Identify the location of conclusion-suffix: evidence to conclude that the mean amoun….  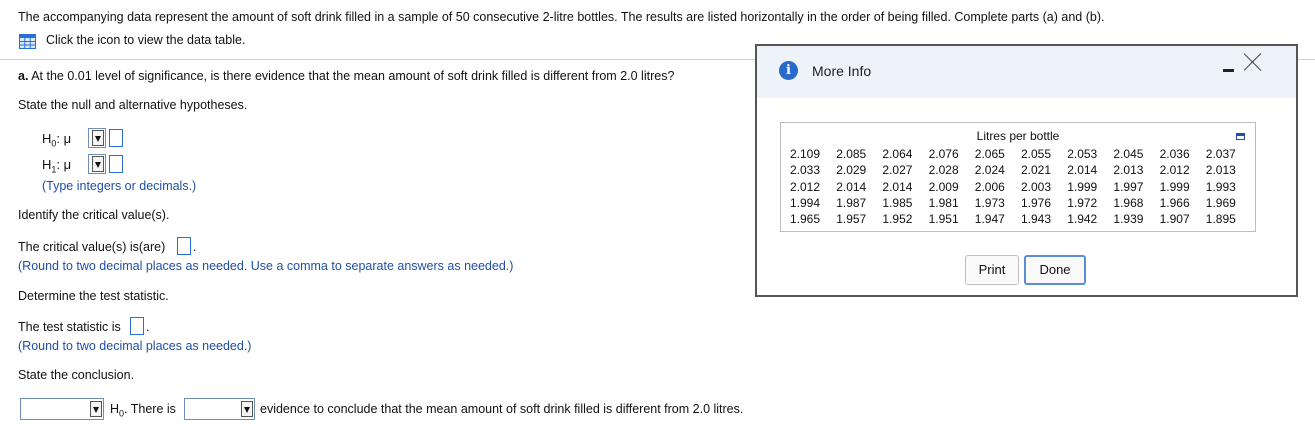
(502, 409).